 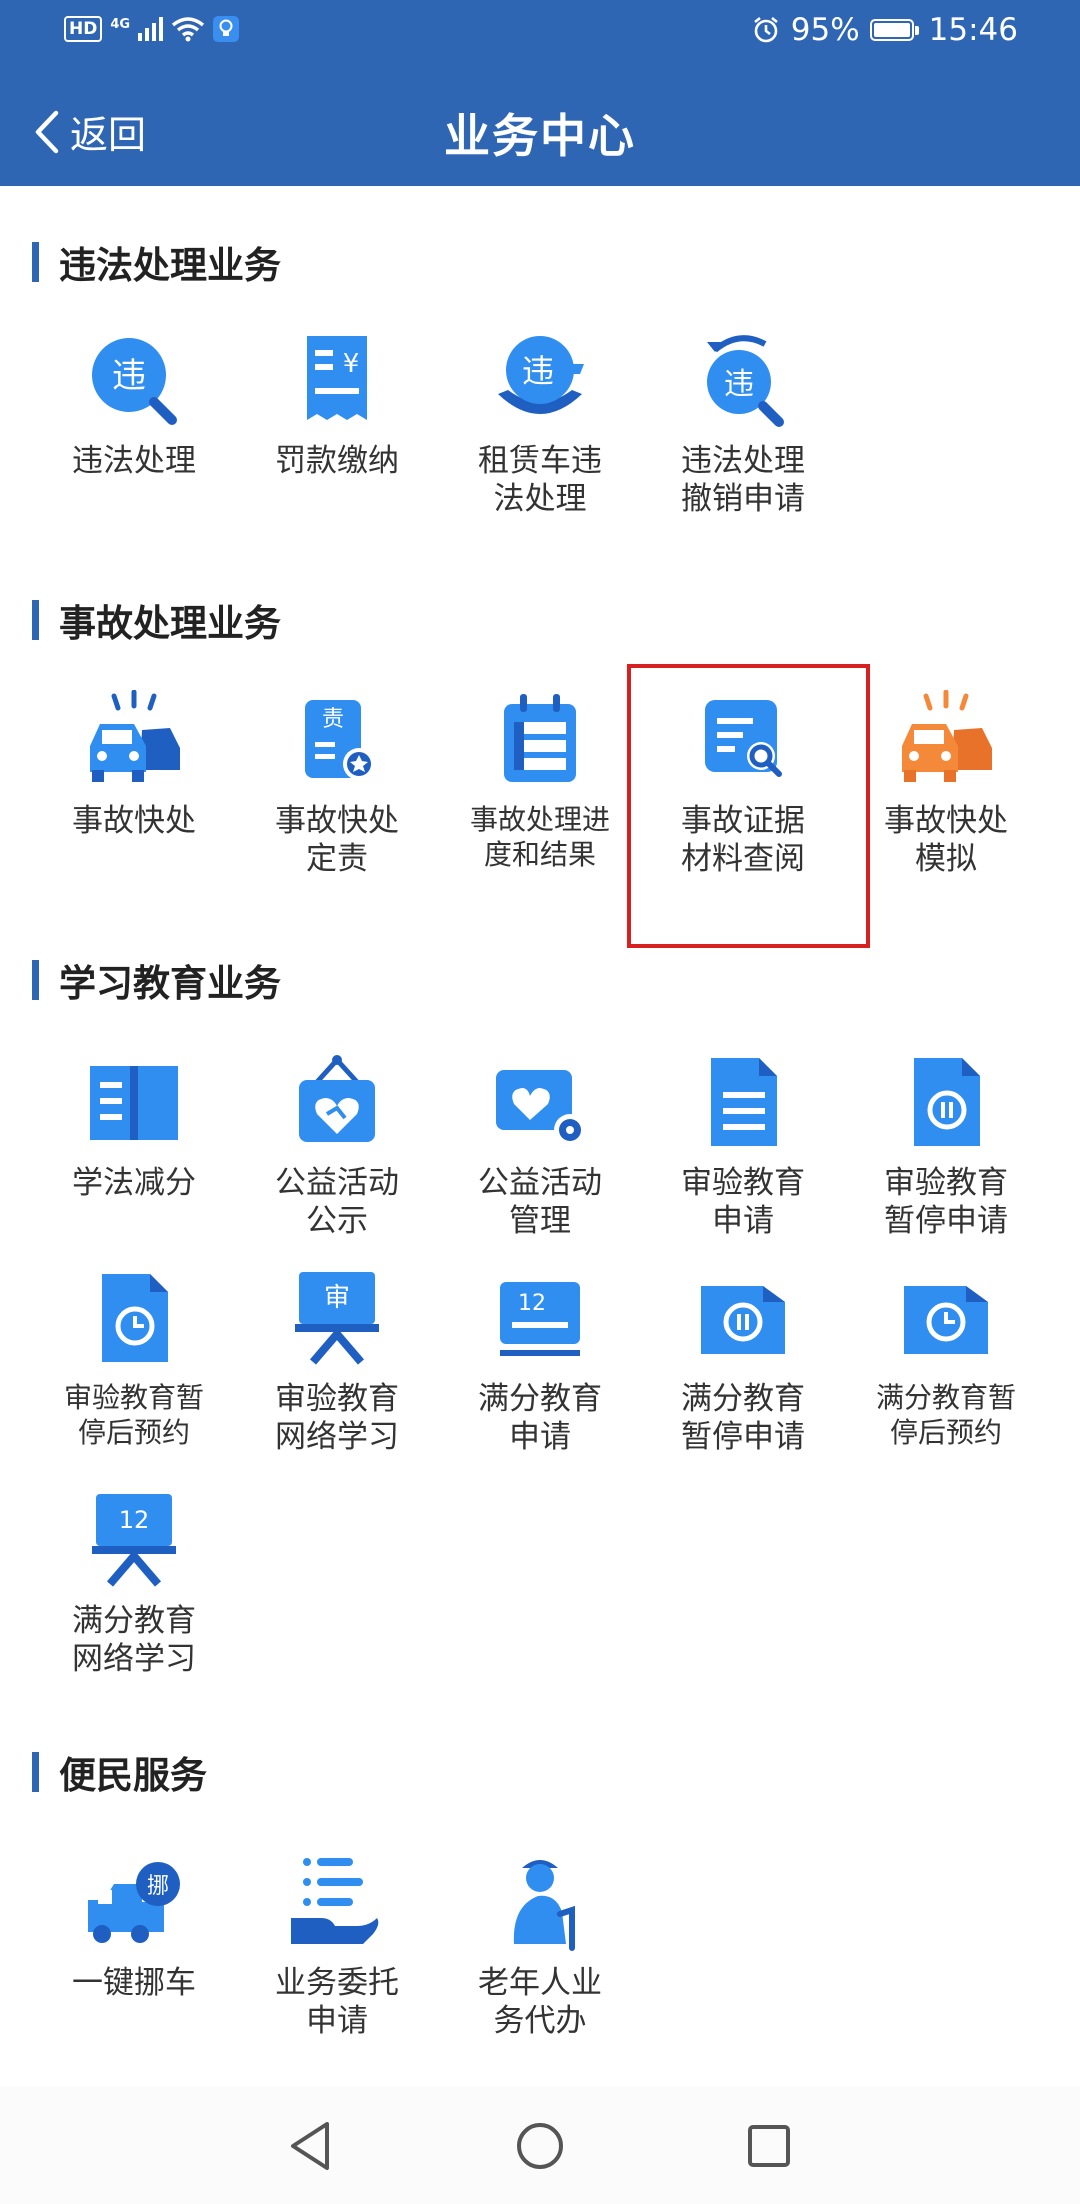 What do you see at coordinates (134, 1902) in the screenshot?
I see `move-truck-icon: 挪` at bounding box center [134, 1902].